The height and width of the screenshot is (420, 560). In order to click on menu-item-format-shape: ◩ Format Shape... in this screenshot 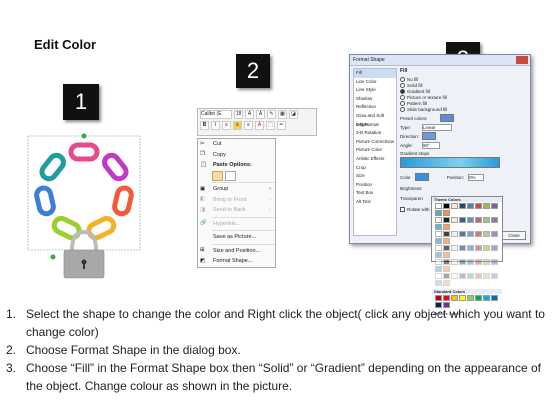, I will do `click(236, 261)`.